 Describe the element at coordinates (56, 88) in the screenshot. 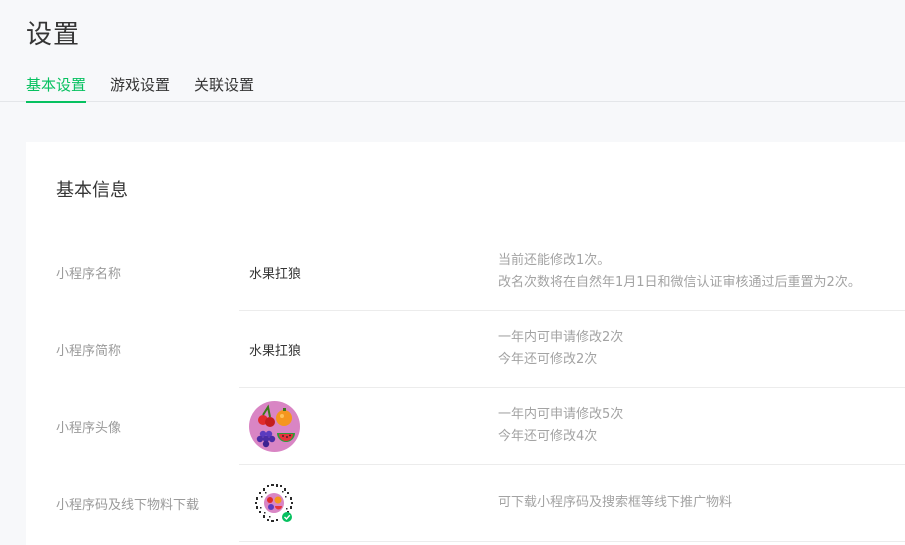

I see `tab-basic-settings: 基本设置` at that location.